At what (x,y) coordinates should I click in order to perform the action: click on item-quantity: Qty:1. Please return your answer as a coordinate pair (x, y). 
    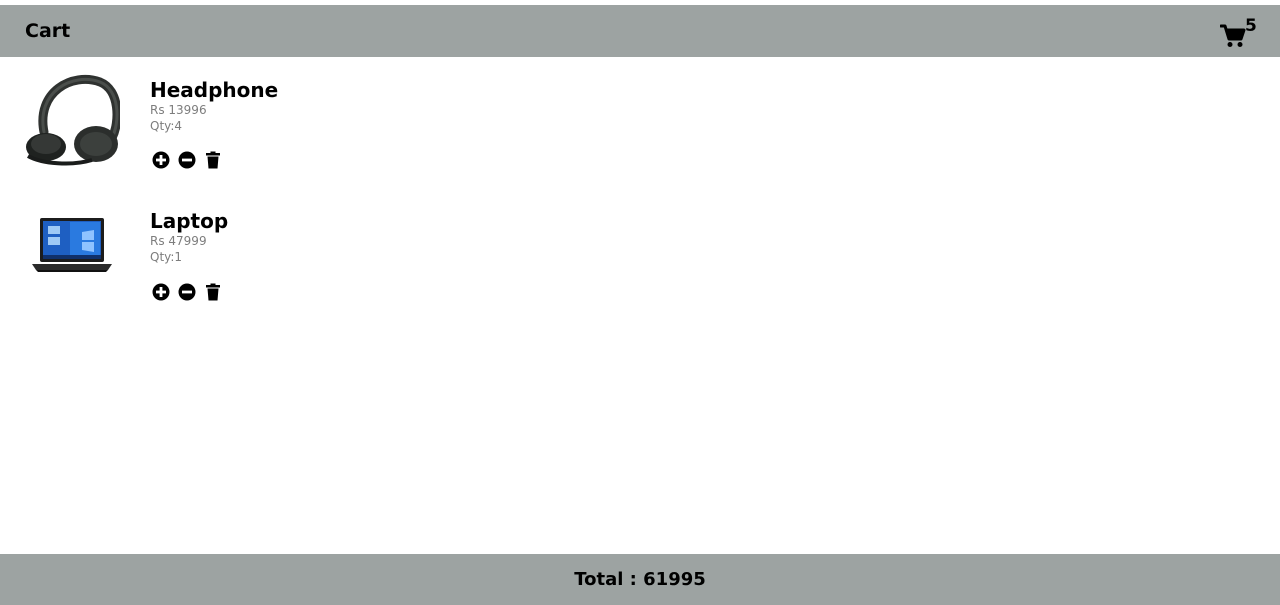
    Looking at the image, I should click on (166, 257).